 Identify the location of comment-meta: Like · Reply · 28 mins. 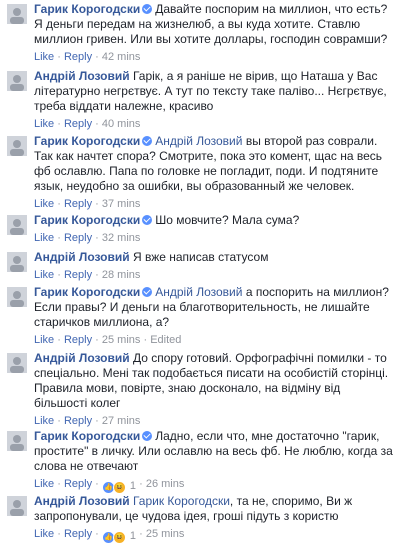
(87, 275).